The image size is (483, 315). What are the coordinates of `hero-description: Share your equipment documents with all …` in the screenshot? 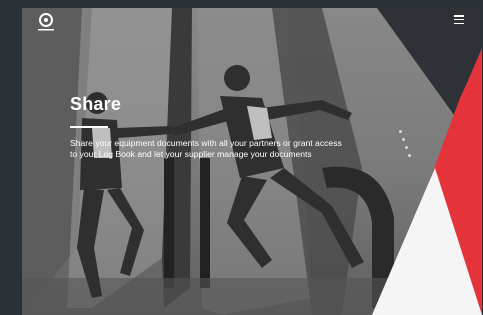 It's located at (206, 148).